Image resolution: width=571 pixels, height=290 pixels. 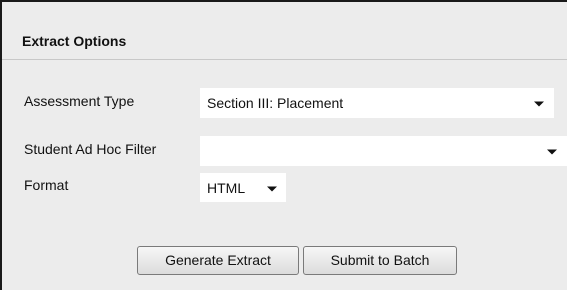 I want to click on format-label: Format, so click(x=46, y=185).